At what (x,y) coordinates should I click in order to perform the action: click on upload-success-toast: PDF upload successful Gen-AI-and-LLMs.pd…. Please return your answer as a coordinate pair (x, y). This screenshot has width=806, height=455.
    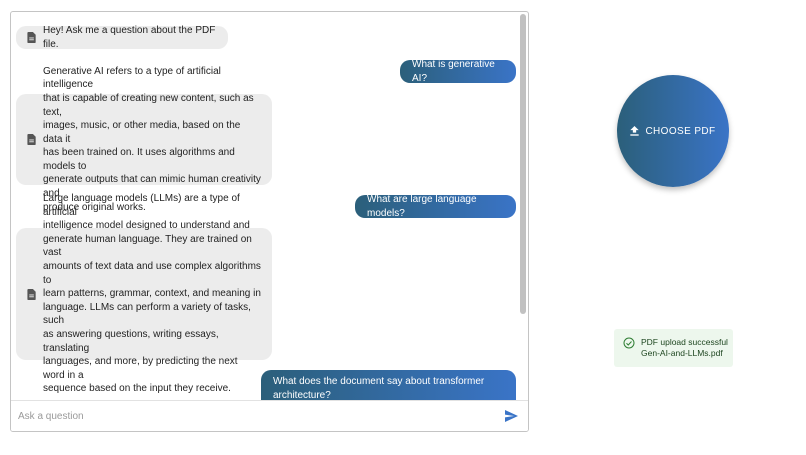
    Looking at the image, I should click on (673, 348).